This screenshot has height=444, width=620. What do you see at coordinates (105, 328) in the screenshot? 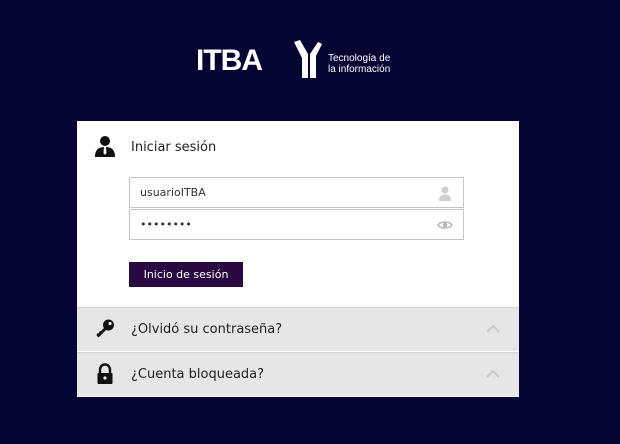
I see `key-icon` at bounding box center [105, 328].